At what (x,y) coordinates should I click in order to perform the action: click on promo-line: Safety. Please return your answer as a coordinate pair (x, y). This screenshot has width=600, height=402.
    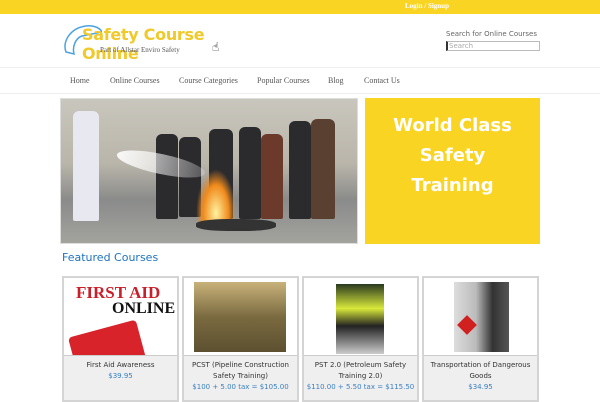
    Looking at the image, I should click on (452, 155).